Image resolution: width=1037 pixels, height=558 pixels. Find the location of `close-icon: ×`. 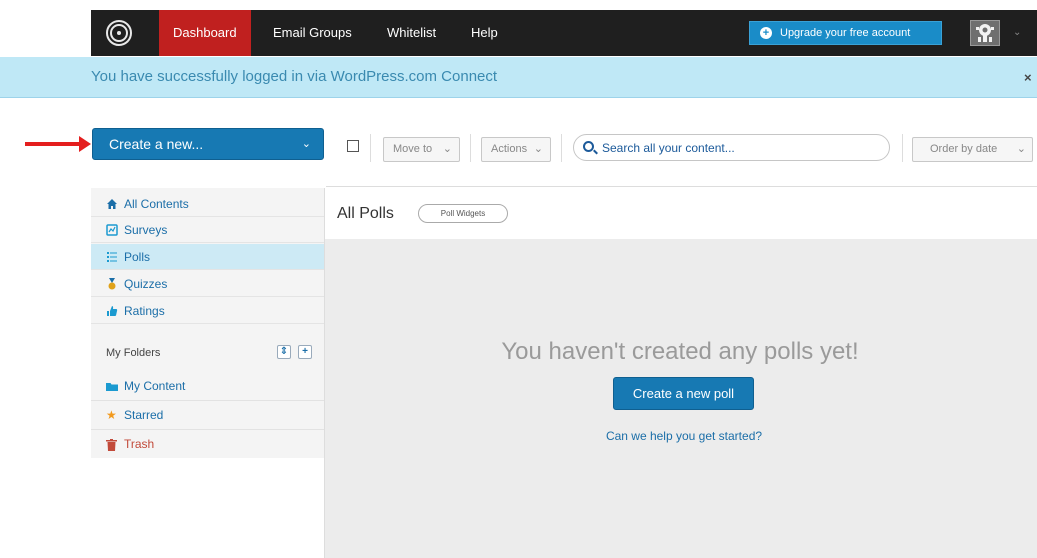

close-icon: × is located at coordinates (1028, 77).